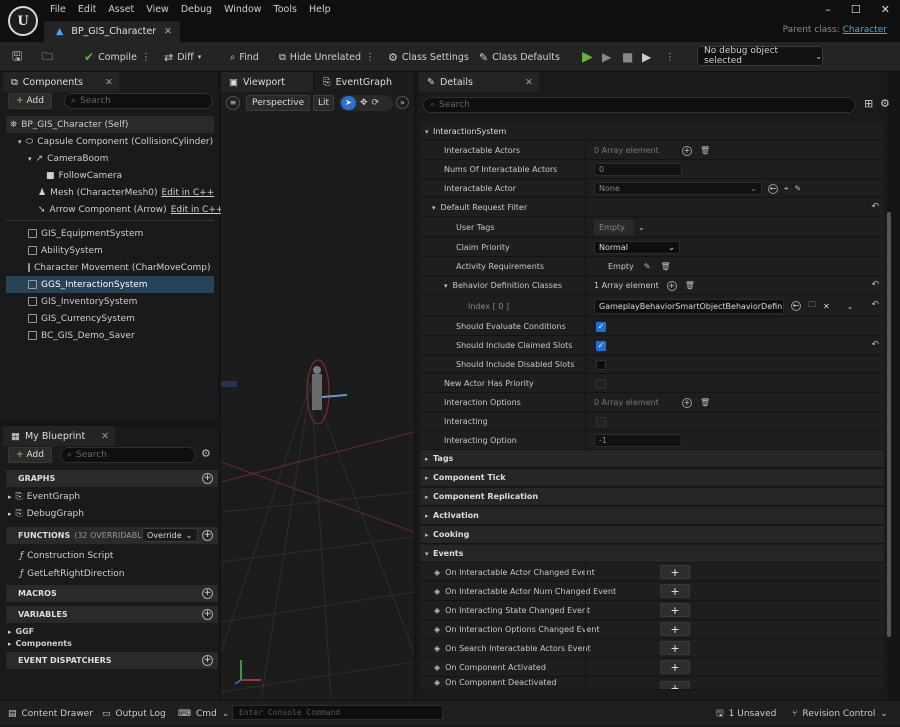 The image size is (900, 727). What do you see at coordinates (66, 555) in the screenshot?
I see `function-item: ƒ Construction Script` at bounding box center [66, 555].